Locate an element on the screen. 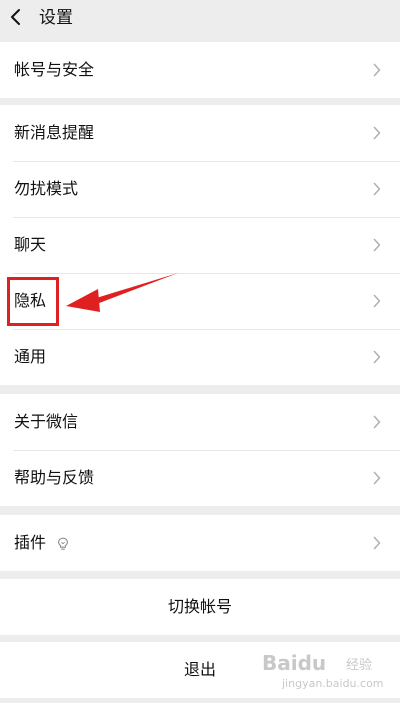 The height and width of the screenshot is (703, 400). page-title: 设置 is located at coordinates (56, 18).